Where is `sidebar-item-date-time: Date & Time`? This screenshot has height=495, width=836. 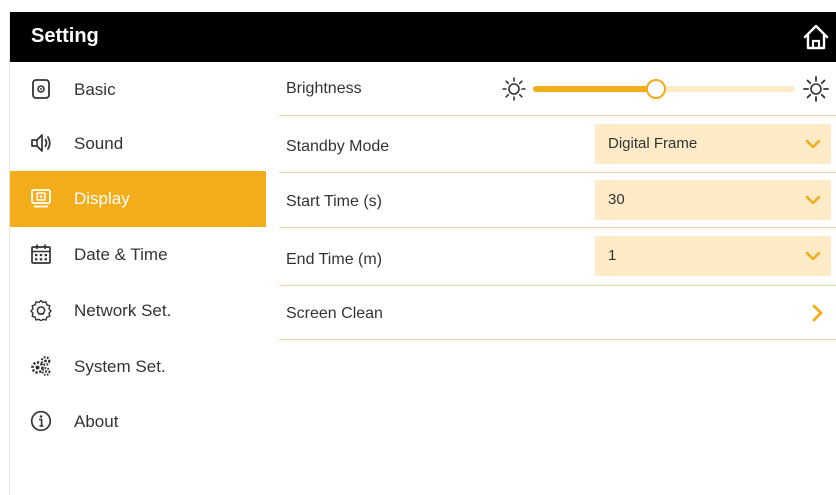
sidebar-item-date-time: Date & Time is located at coordinates (138, 255).